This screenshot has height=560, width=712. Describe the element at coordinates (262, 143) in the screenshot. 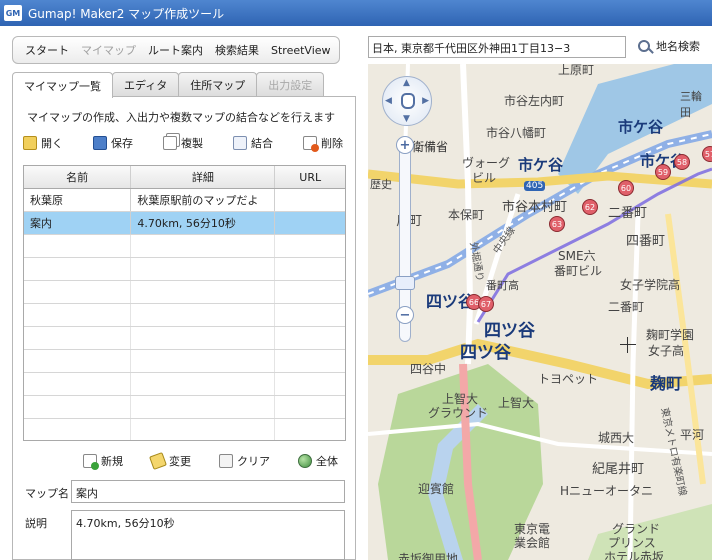

I see `merge-label: 結合` at that location.